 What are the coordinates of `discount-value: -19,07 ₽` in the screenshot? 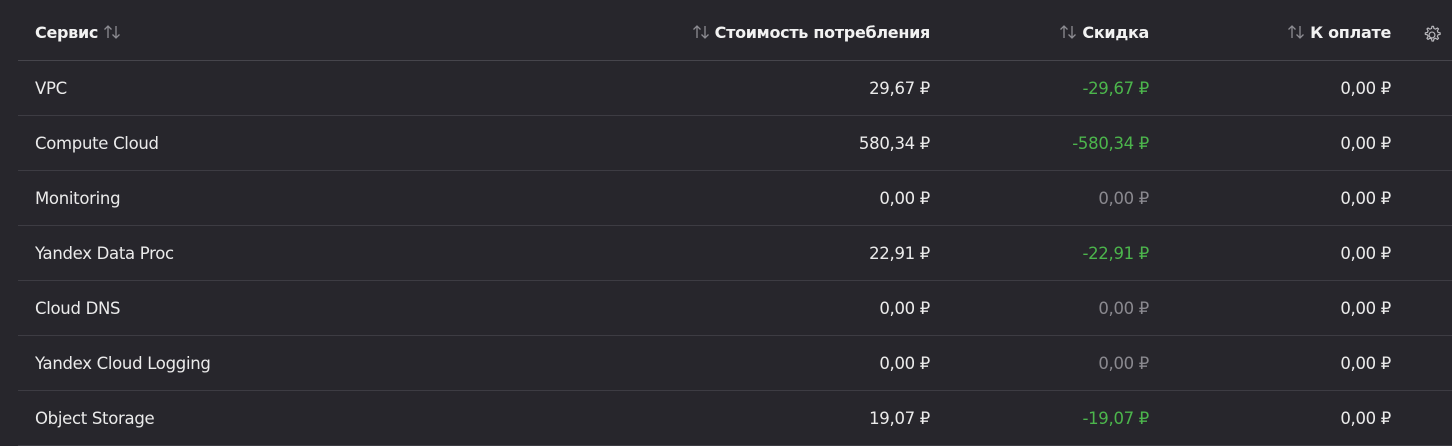 It's located at (1115, 418).